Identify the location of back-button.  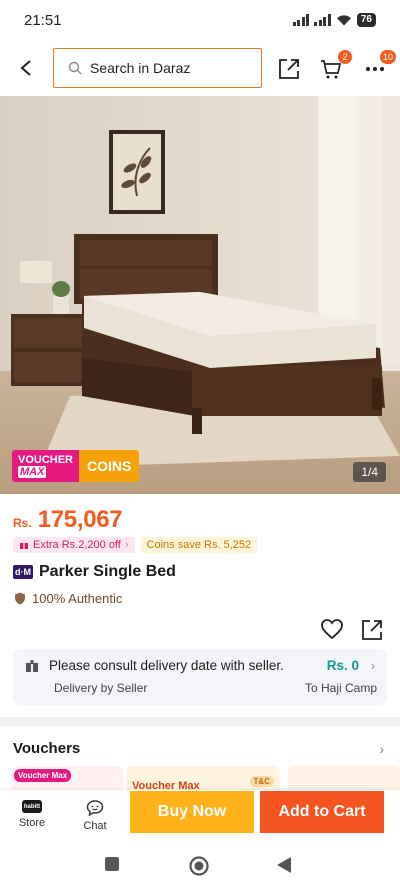
(26, 68).